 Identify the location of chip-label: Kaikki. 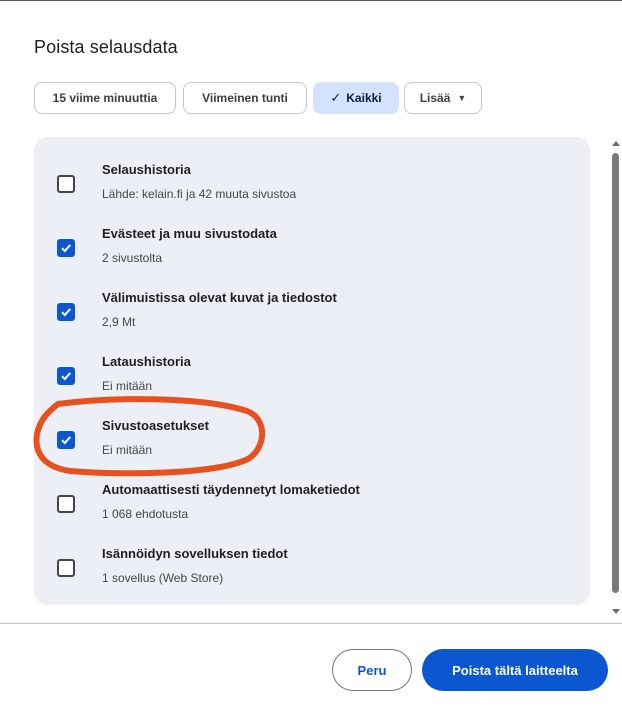
(364, 98).